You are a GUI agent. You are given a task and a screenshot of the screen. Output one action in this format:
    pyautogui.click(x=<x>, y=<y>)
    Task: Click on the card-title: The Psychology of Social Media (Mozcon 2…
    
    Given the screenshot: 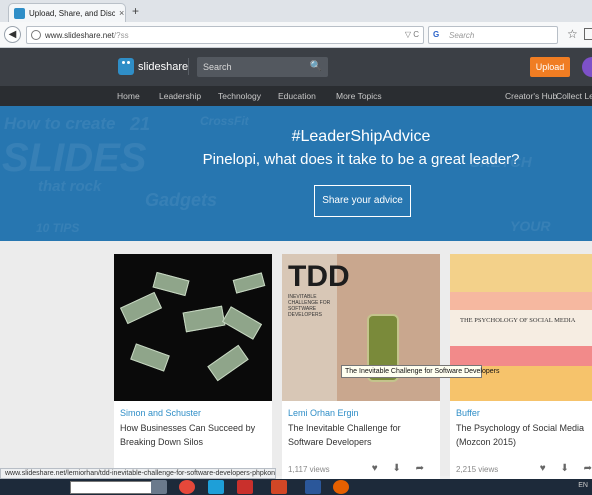 What is the action you would take?
    pyautogui.click(x=524, y=435)
    